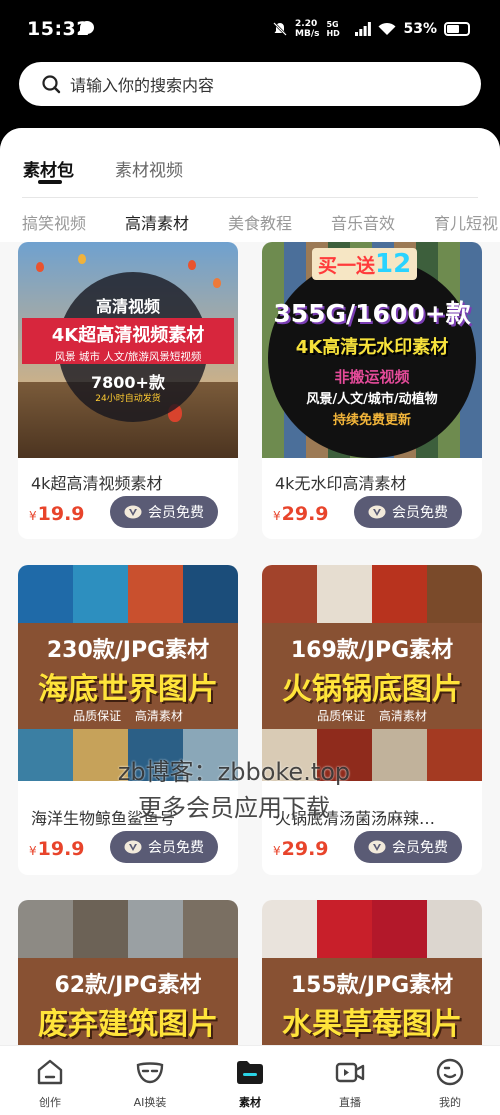 The width and height of the screenshot is (500, 1115). Describe the element at coordinates (341, 483) in the screenshot. I see `product-title: 4k无水印高清素材` at that location.